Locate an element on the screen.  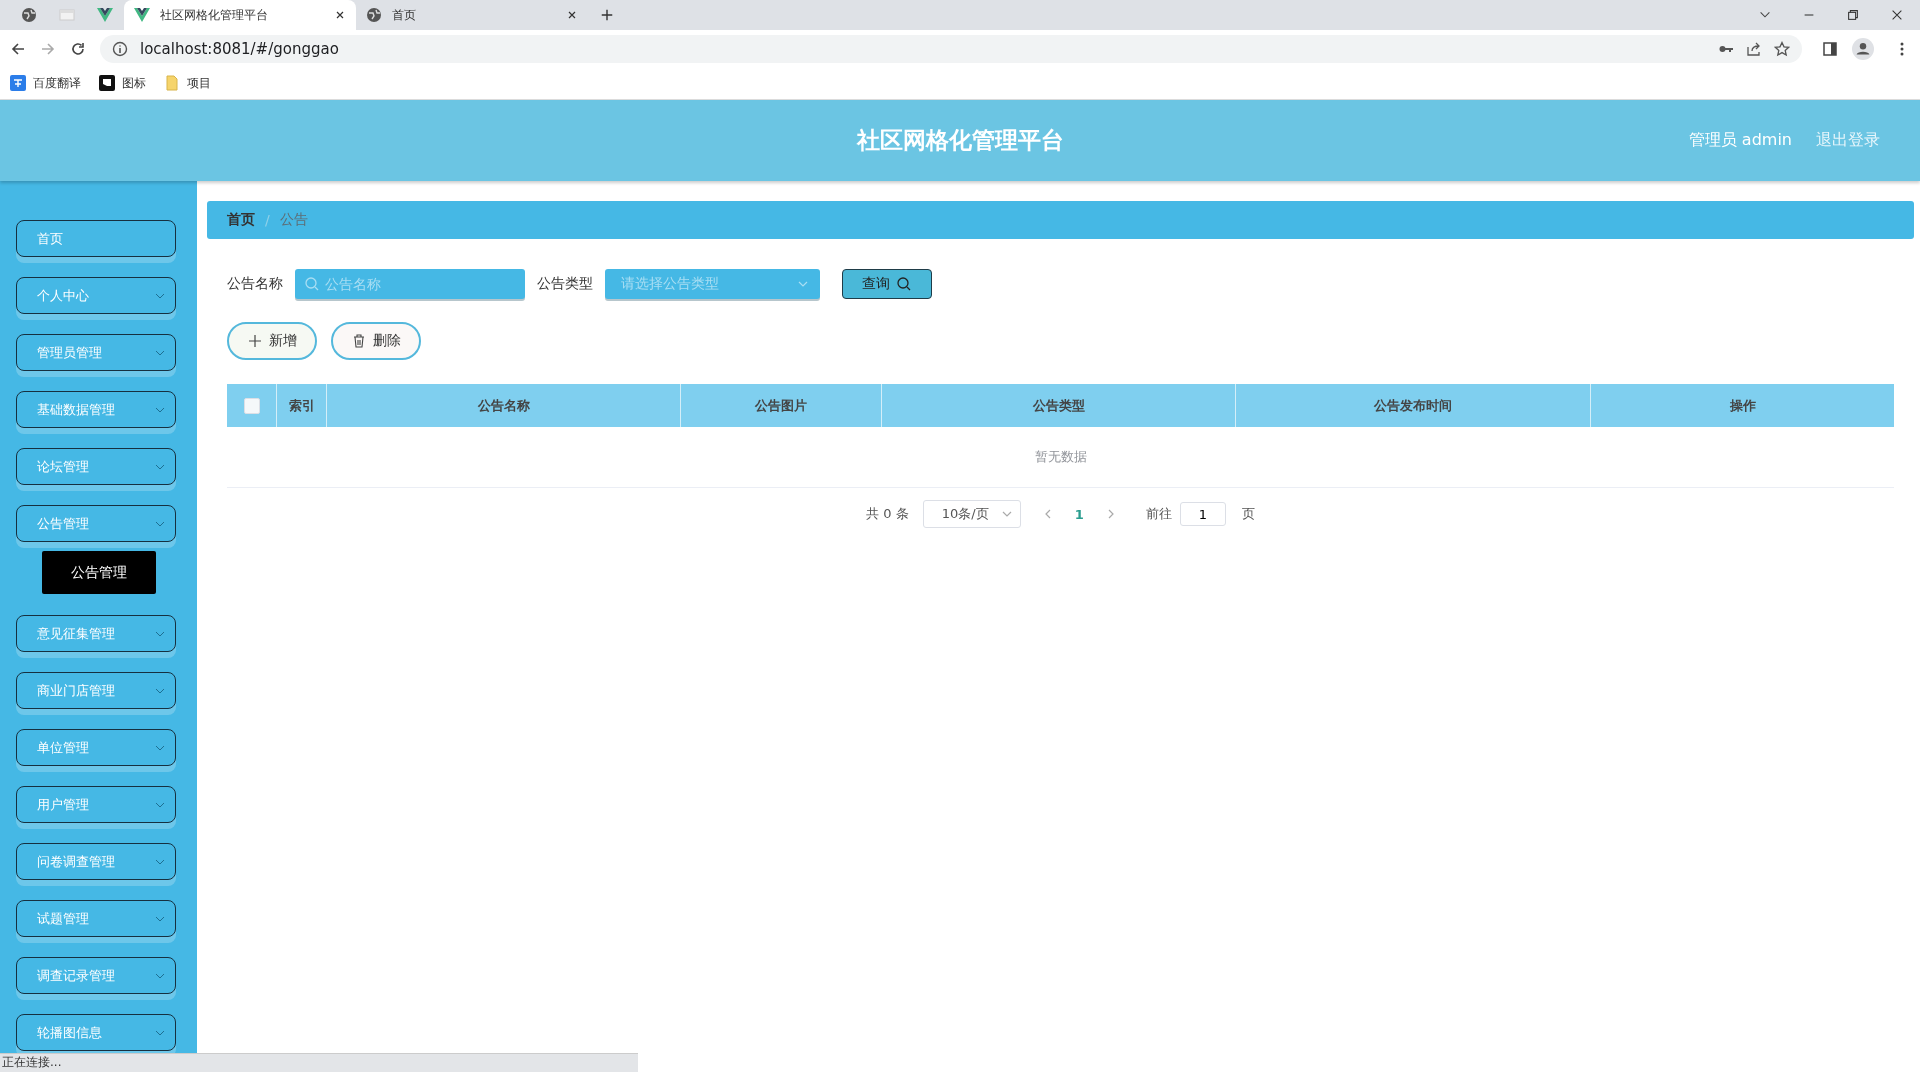
menu-item: 意见征集管理 is located at coordinates (96, 633).